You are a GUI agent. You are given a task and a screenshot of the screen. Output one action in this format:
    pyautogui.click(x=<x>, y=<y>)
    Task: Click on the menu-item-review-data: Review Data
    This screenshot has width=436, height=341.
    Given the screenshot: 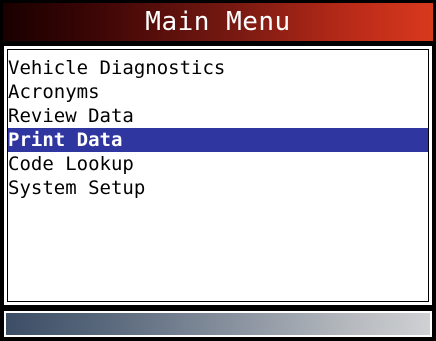 What is the action you would take?
    pyautogui.click(x=218, y=116)
    